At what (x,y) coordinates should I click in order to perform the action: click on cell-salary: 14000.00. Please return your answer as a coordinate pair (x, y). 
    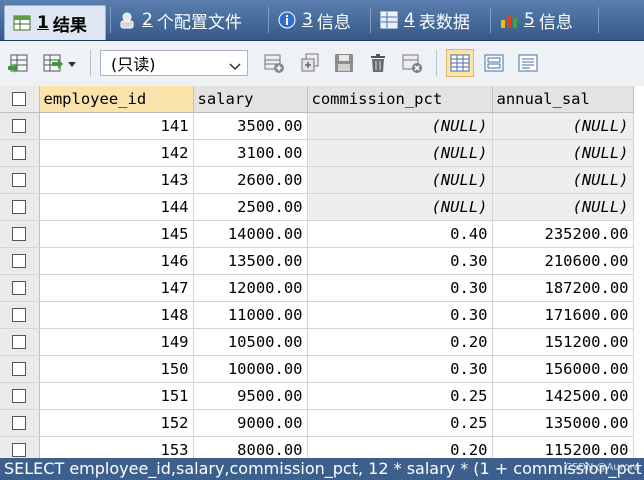
    Looking at the image, I should click on (250, 234).